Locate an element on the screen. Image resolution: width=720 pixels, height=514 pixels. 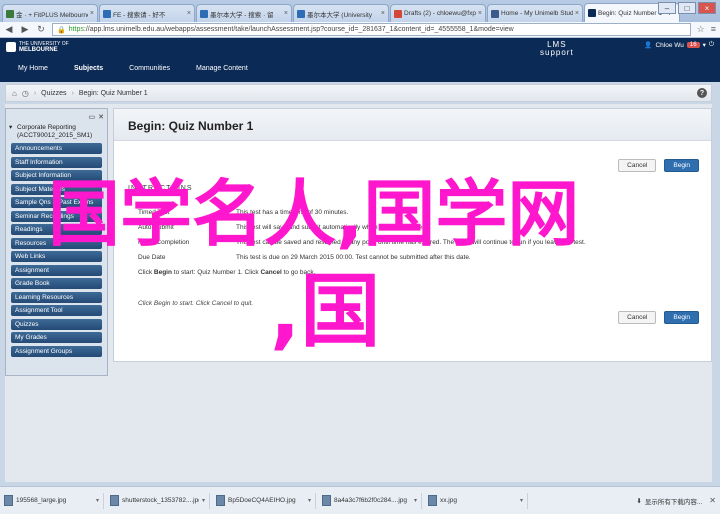
nav-communities: Communities is located at coordinates (149, 68).